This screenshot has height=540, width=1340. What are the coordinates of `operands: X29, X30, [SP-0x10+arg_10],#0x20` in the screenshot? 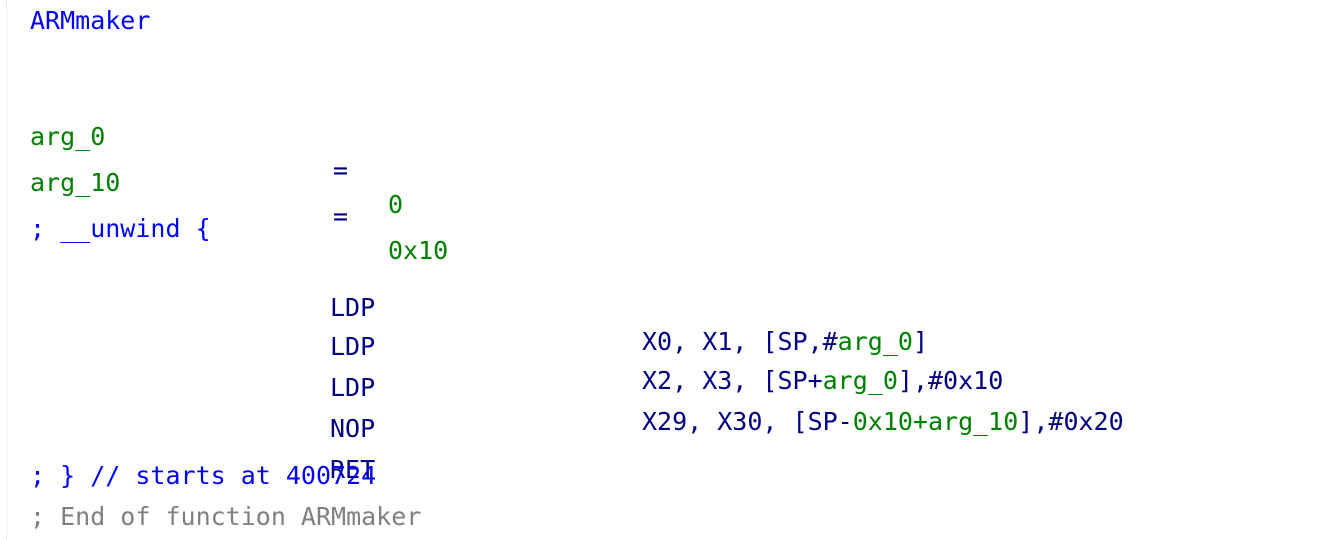 It's located at (883, 421).